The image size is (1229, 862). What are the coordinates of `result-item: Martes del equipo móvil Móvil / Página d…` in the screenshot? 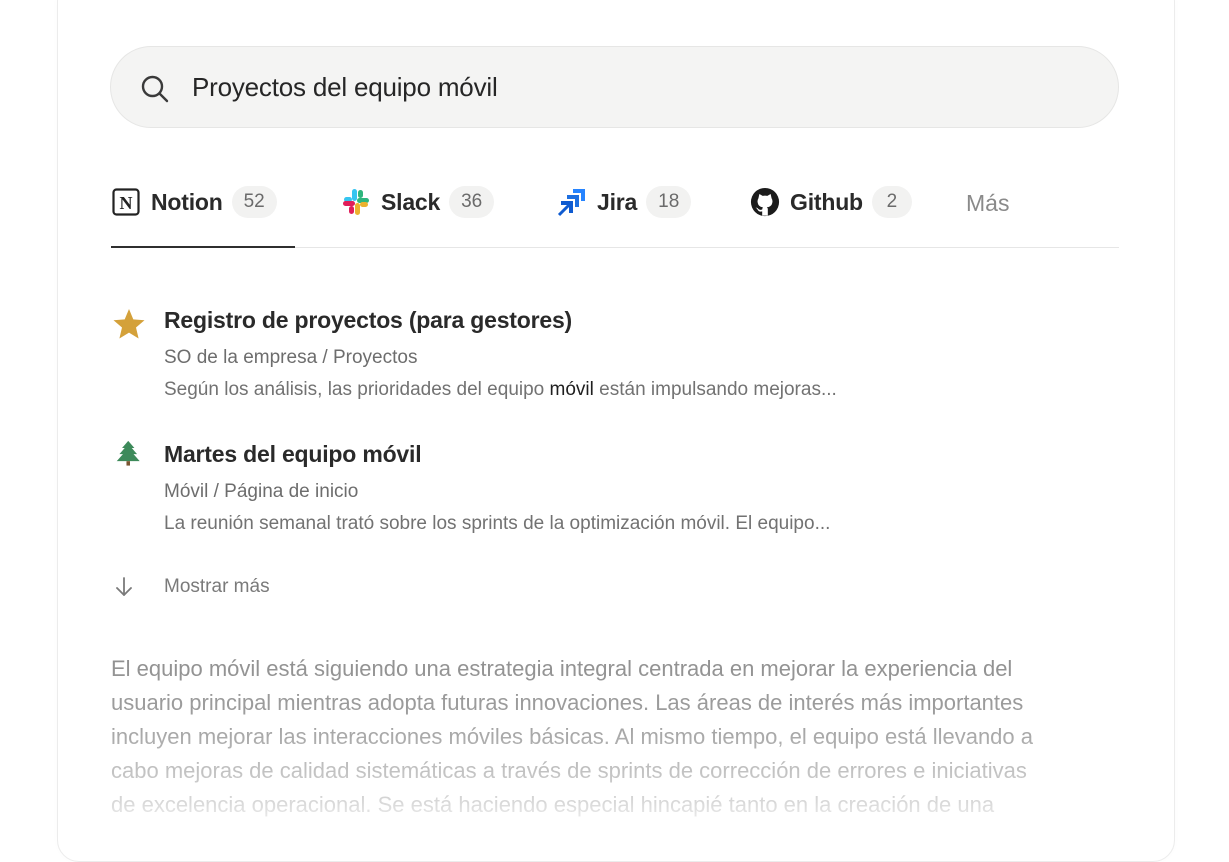 It's located at (612, 488).